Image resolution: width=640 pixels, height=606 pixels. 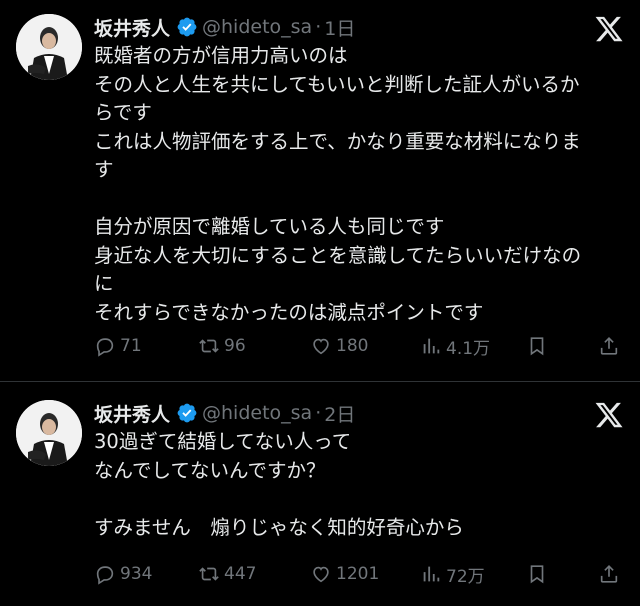 What do you see at coordinates (136, 574) in the screenshot?
I see `reply-count: 934` at bounding box center [136, 574].